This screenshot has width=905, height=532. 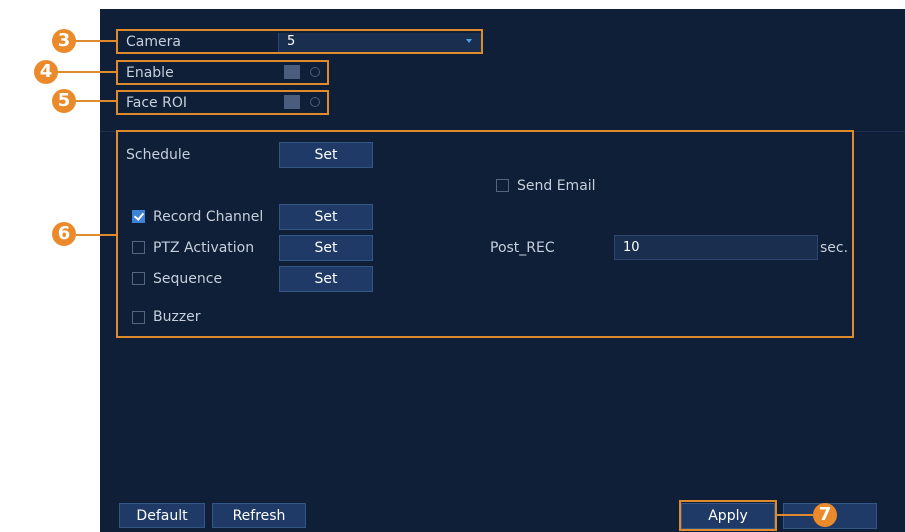 What do you see at coordinates (162, 515) in the screenshot?
I see `default-button: Default` at bounding box center [162, 515].